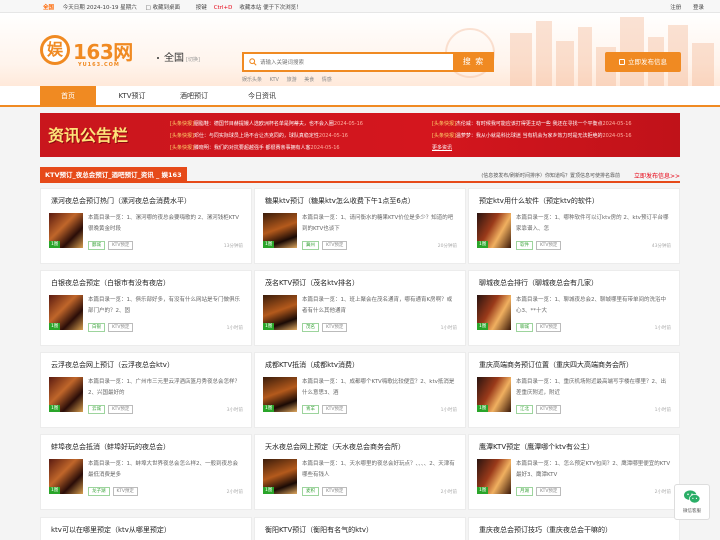 This screenshot has height=540, width=720. I want to click on city-tag: 冀州, so click(310, 245).